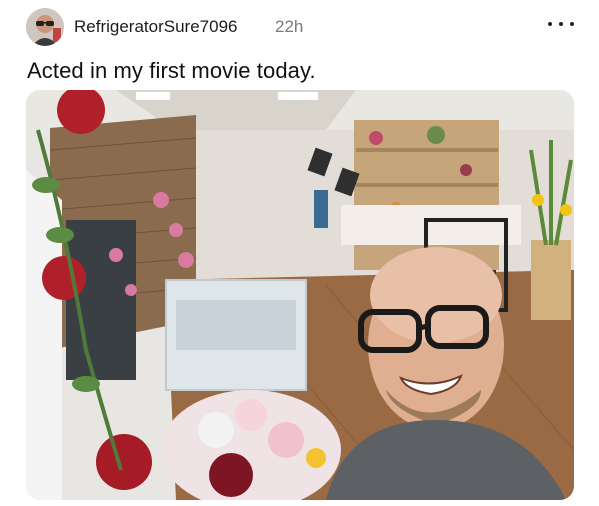 This screenshot has height=506, width=599. What do you see at coordinates (171, 70) in the screenshot?
I see `post-title: Acted in my first movie today.` at bounding box center [171, 70].